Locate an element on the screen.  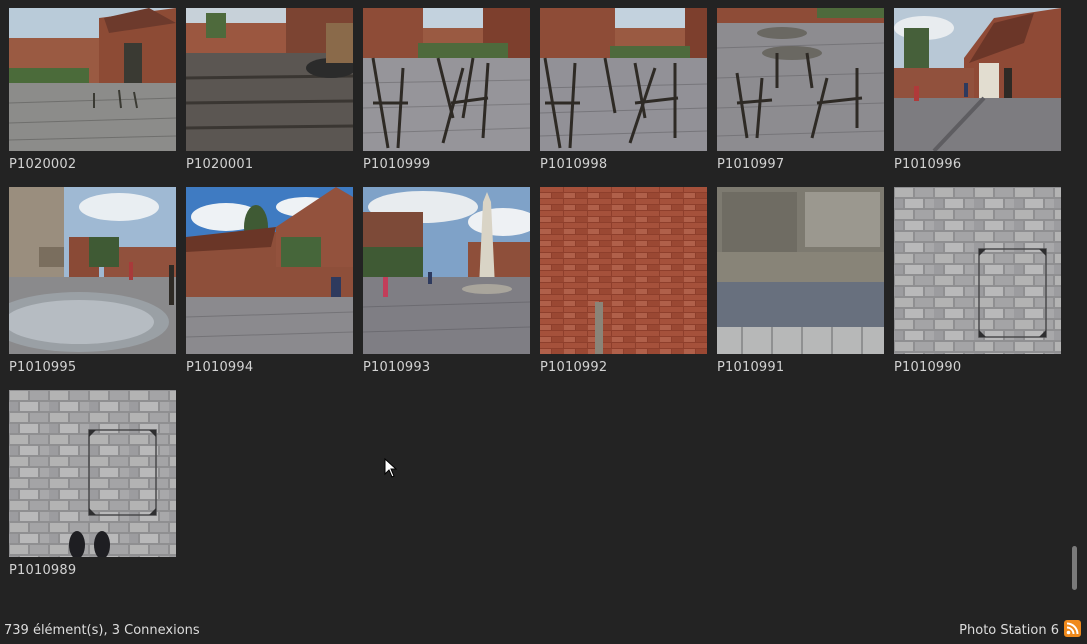
photo-tile: P1010991 is located at coordinates (800, 281).